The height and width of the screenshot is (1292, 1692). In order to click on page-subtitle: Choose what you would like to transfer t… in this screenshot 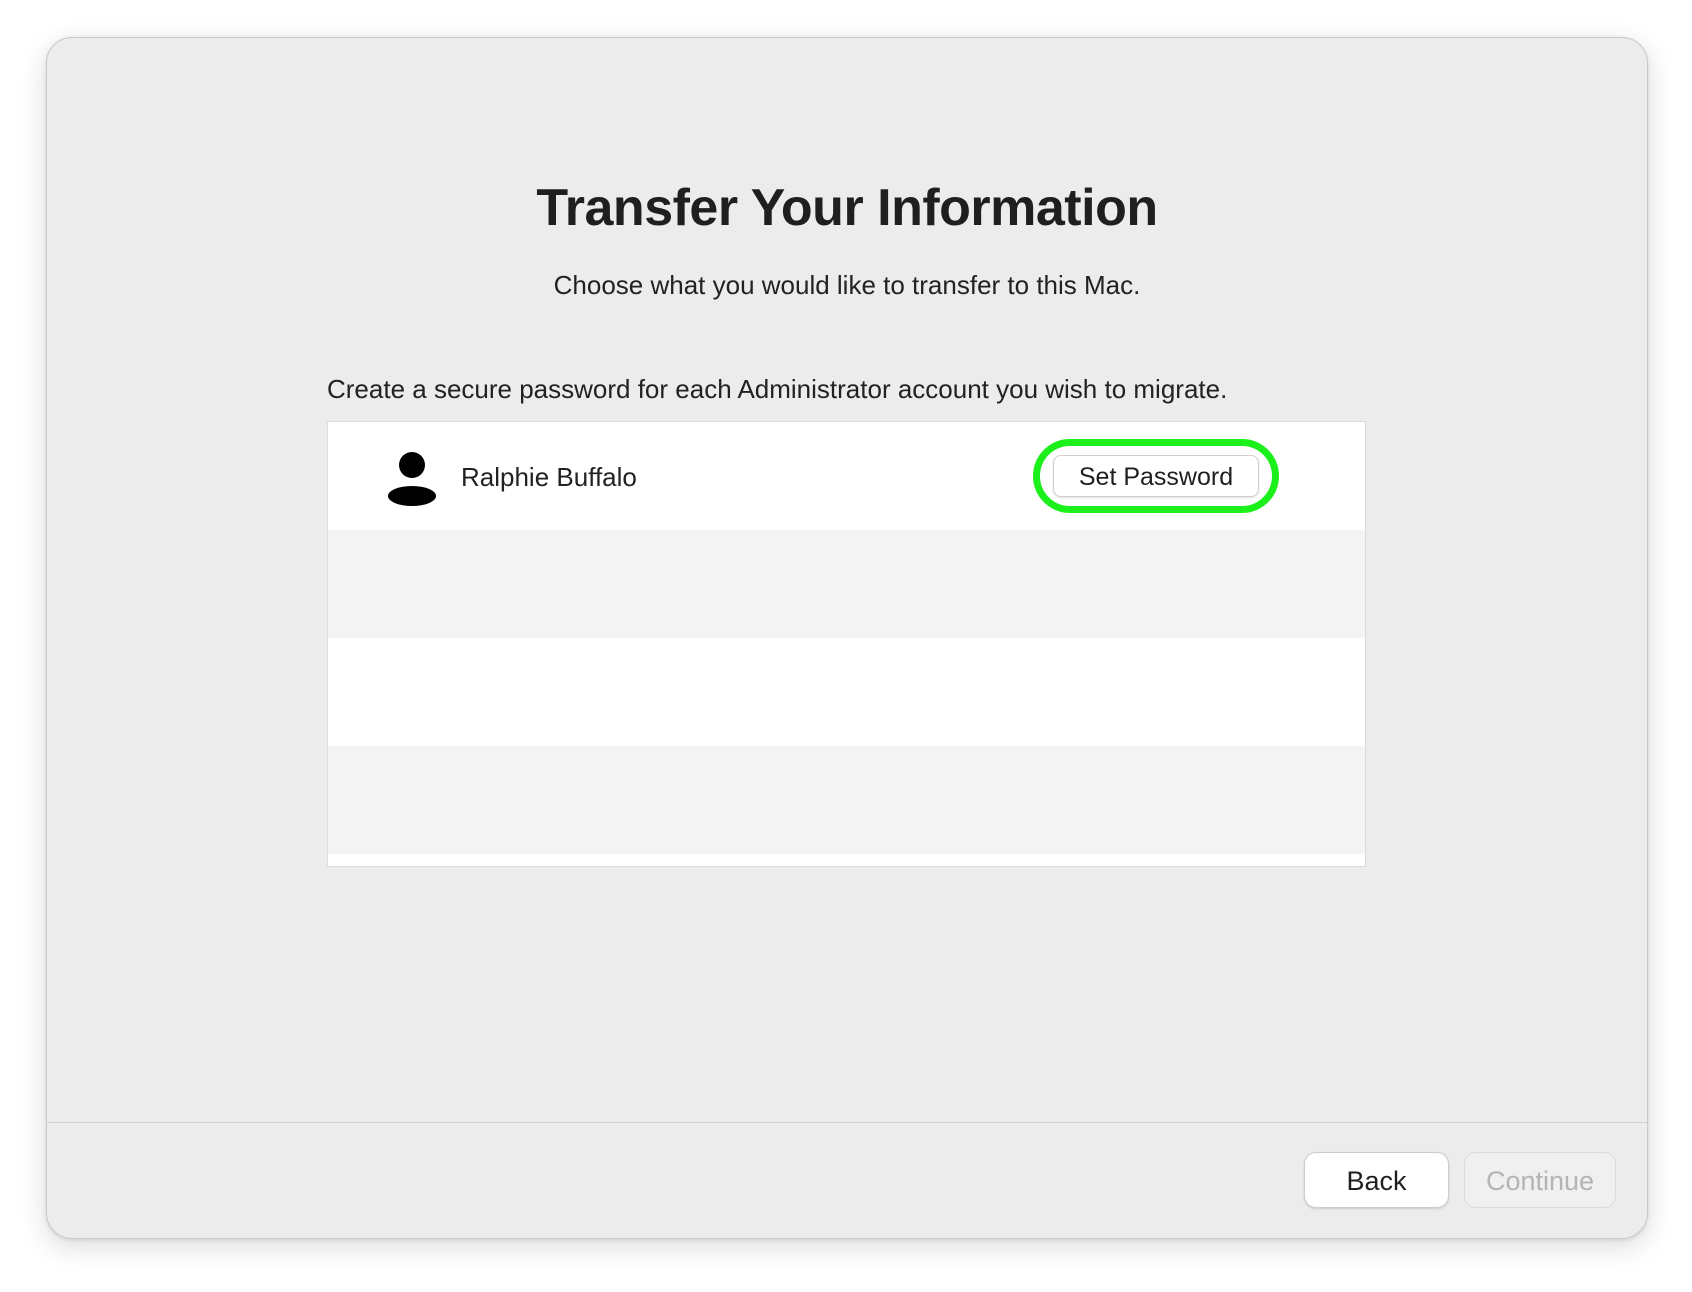, I will do `click(847, 285)`.